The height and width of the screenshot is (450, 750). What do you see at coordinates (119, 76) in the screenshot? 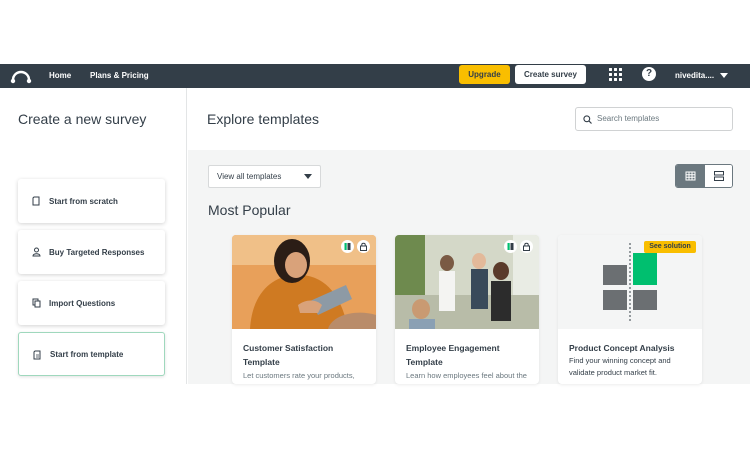
I see `nav-plans-pricing: Plans & Pricing` at bounding box center [119, 76].